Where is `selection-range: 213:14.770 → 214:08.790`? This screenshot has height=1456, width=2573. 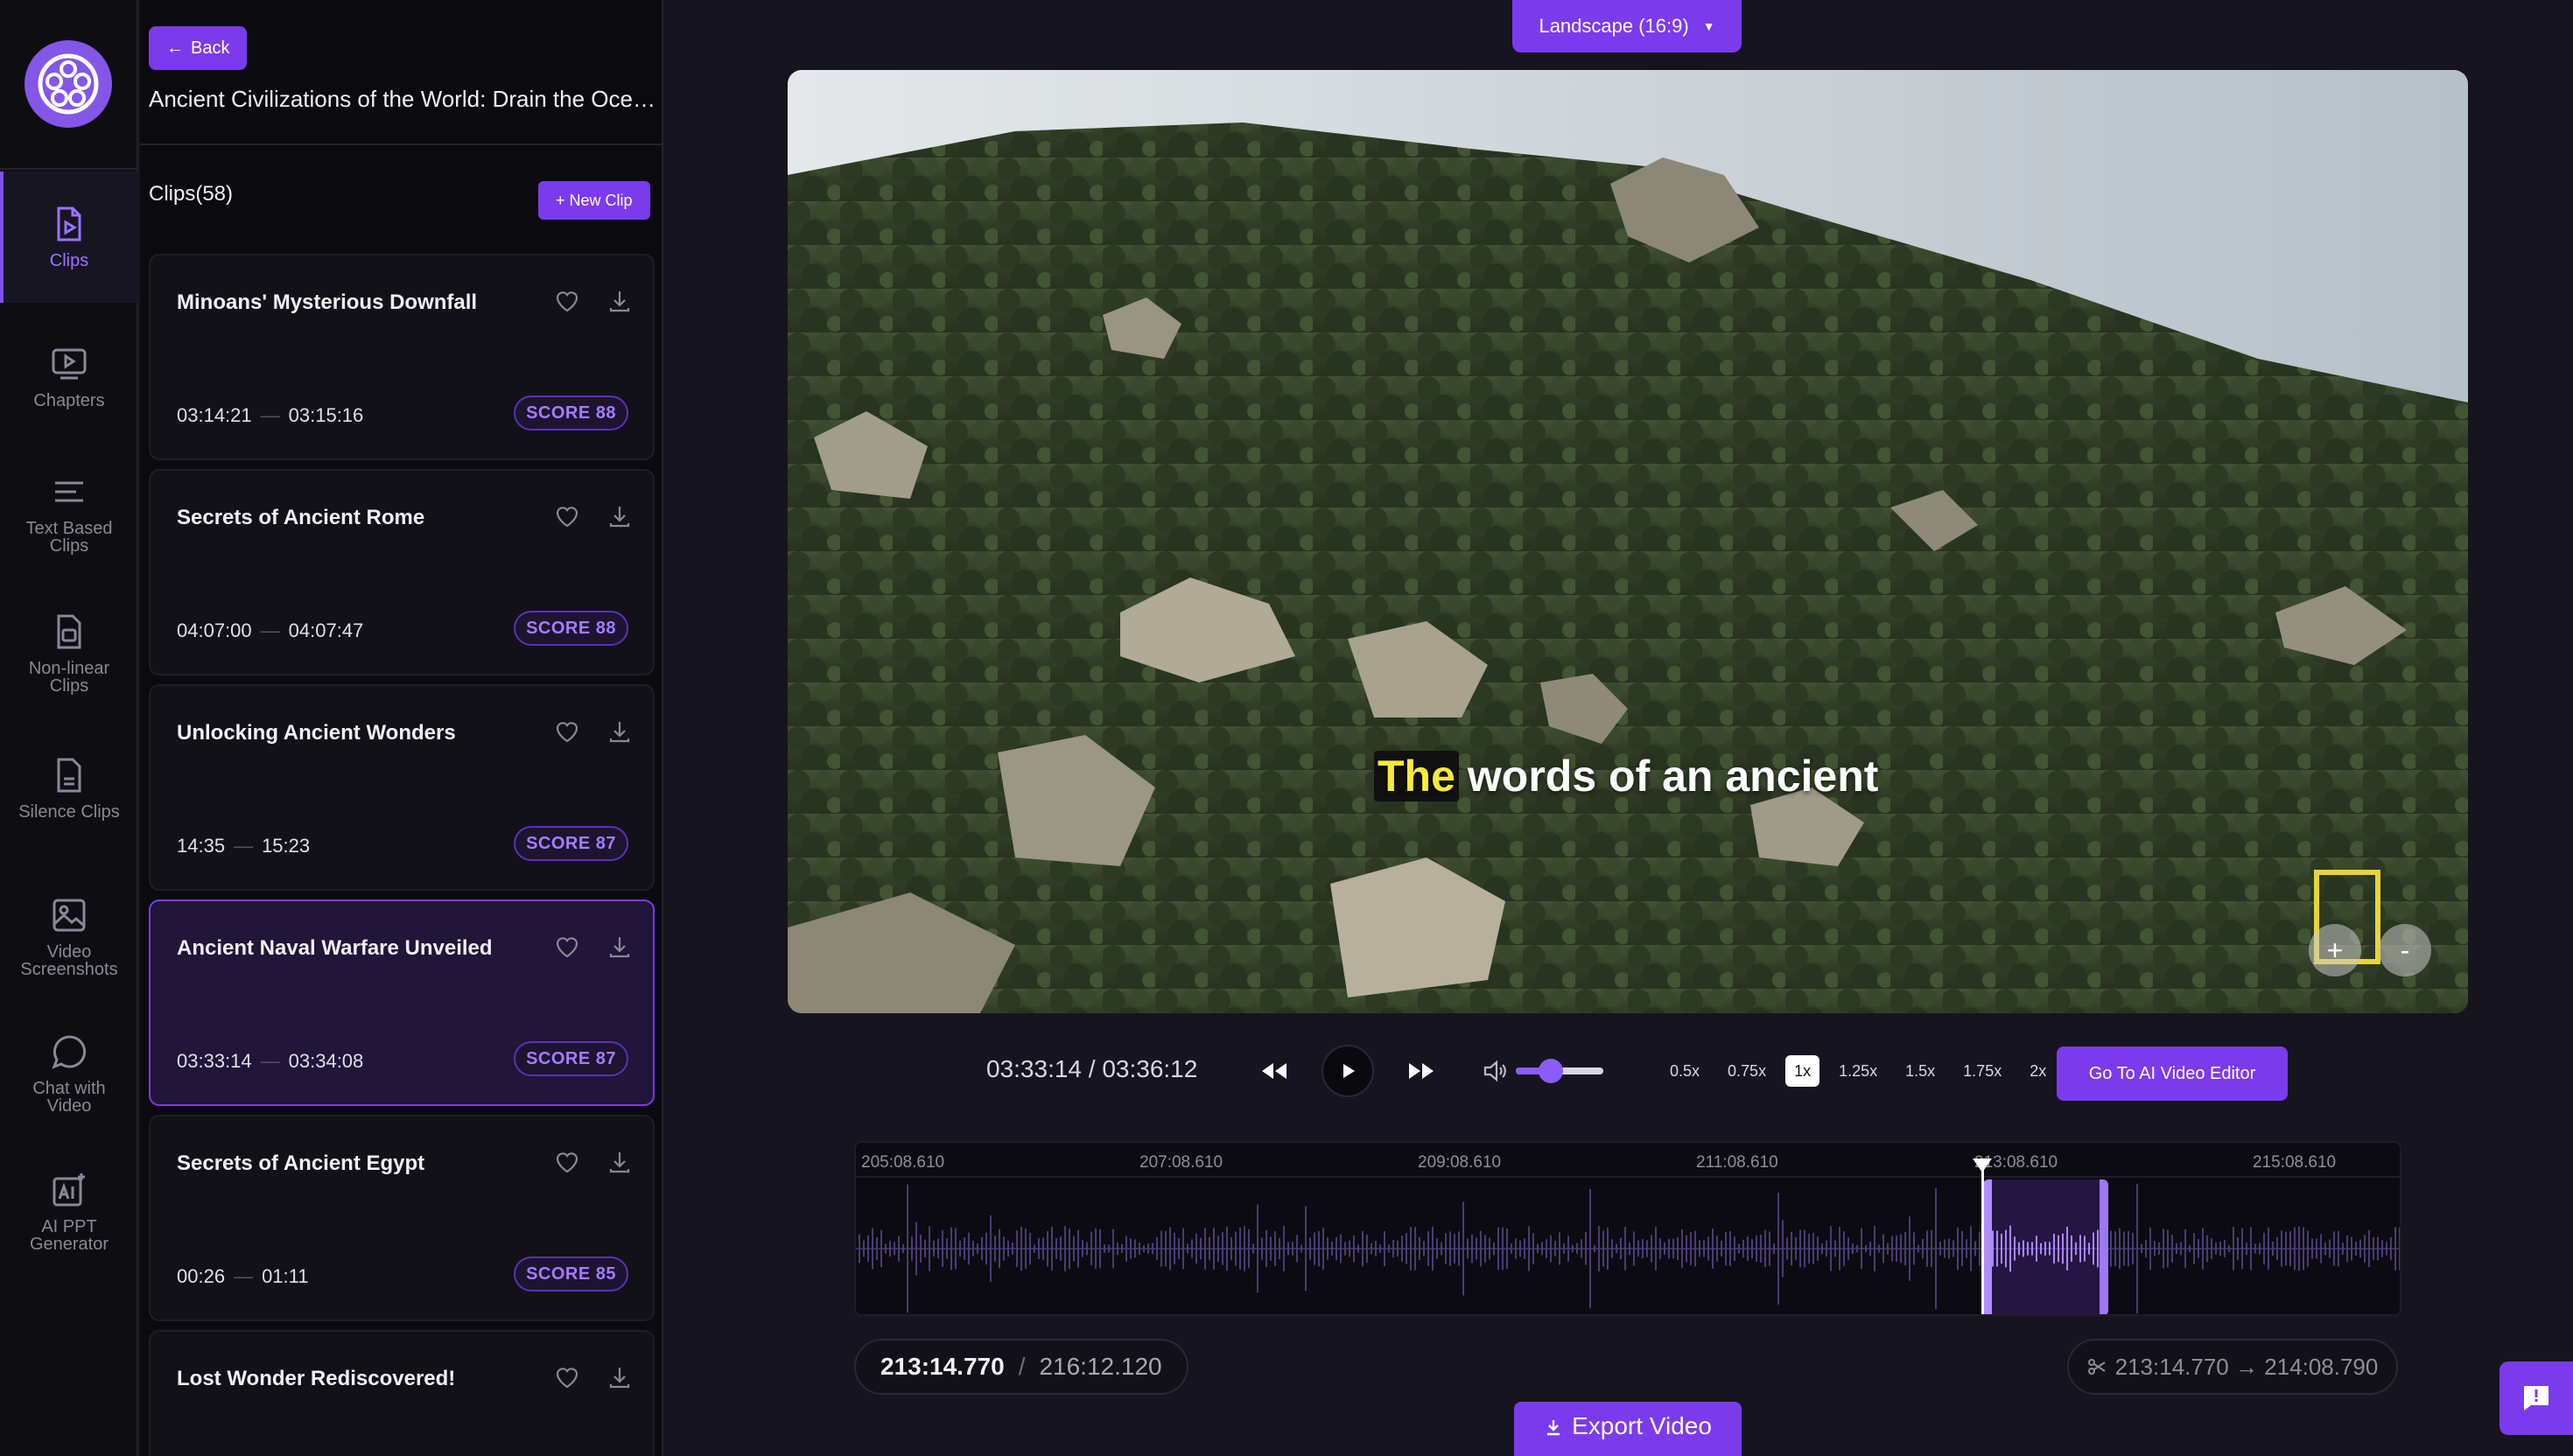 selection-range: 213:14.770 → 214:08.790 is located at coordinates (2246, 1366).